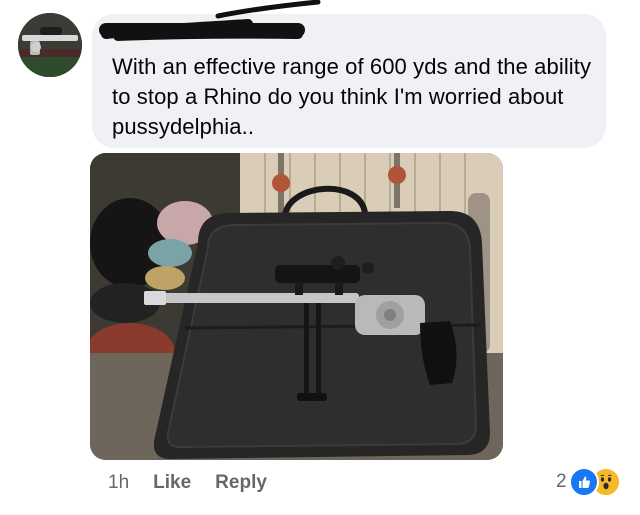  What do you see at coordinates (583, 482) in the screenshot?
I see `like-icon` at bounding box center [583, 482].